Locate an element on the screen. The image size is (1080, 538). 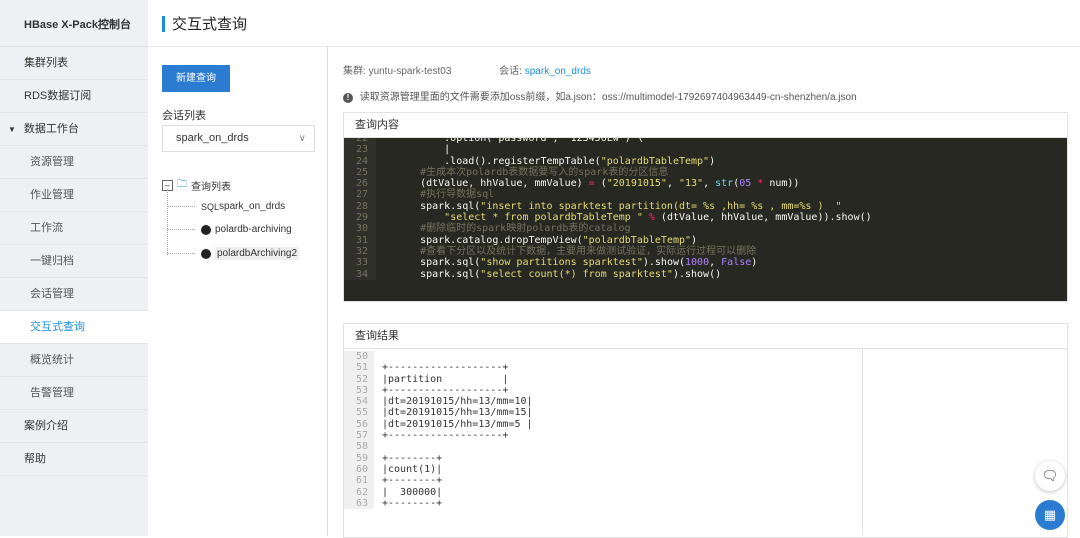
result-line: 51 +-------------------+ is located at coordinates (705, 368).